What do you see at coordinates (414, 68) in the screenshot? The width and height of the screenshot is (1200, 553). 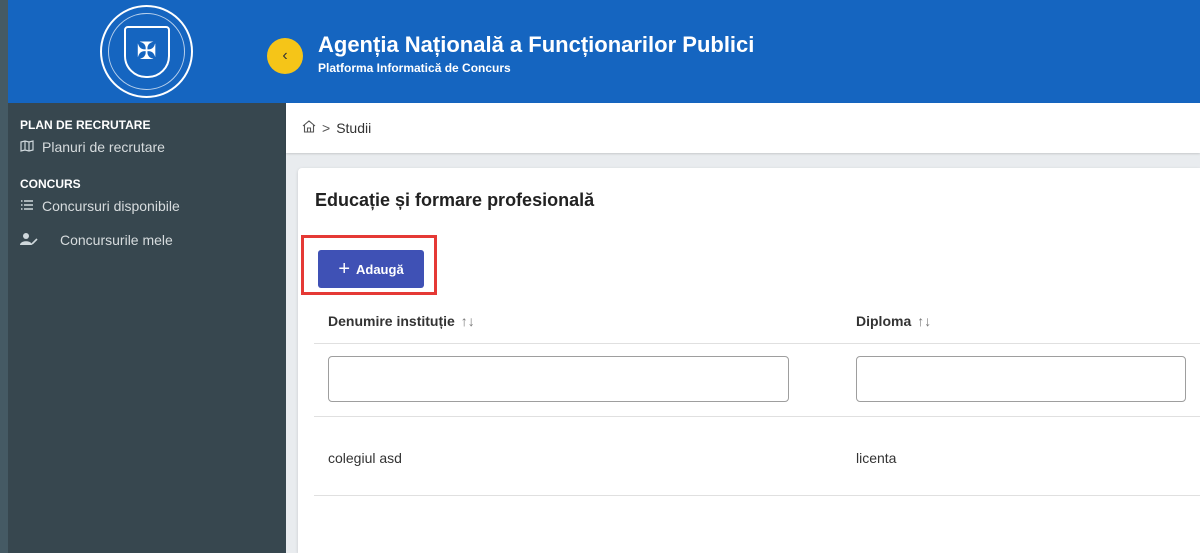 I see `header-subtitle: Platforma Informatică de Concurs` at bounding box center [414, 68].